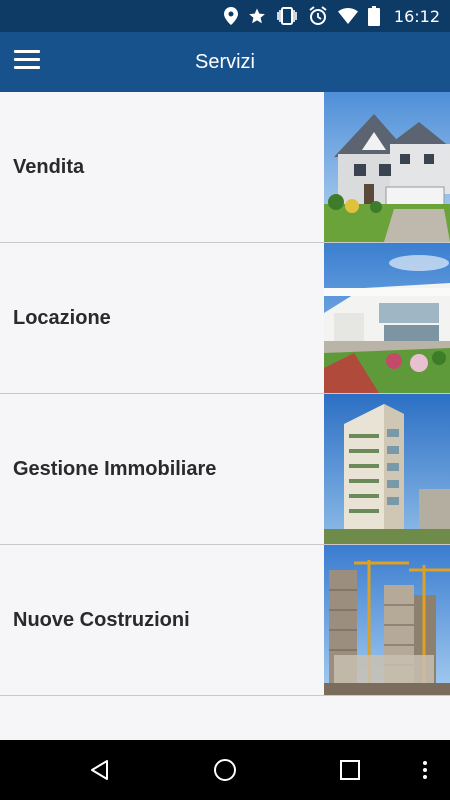 This screenshot has width=450, height=800. I want to click on list-item-label: Nuove Costruzioni, so click(101, 620).